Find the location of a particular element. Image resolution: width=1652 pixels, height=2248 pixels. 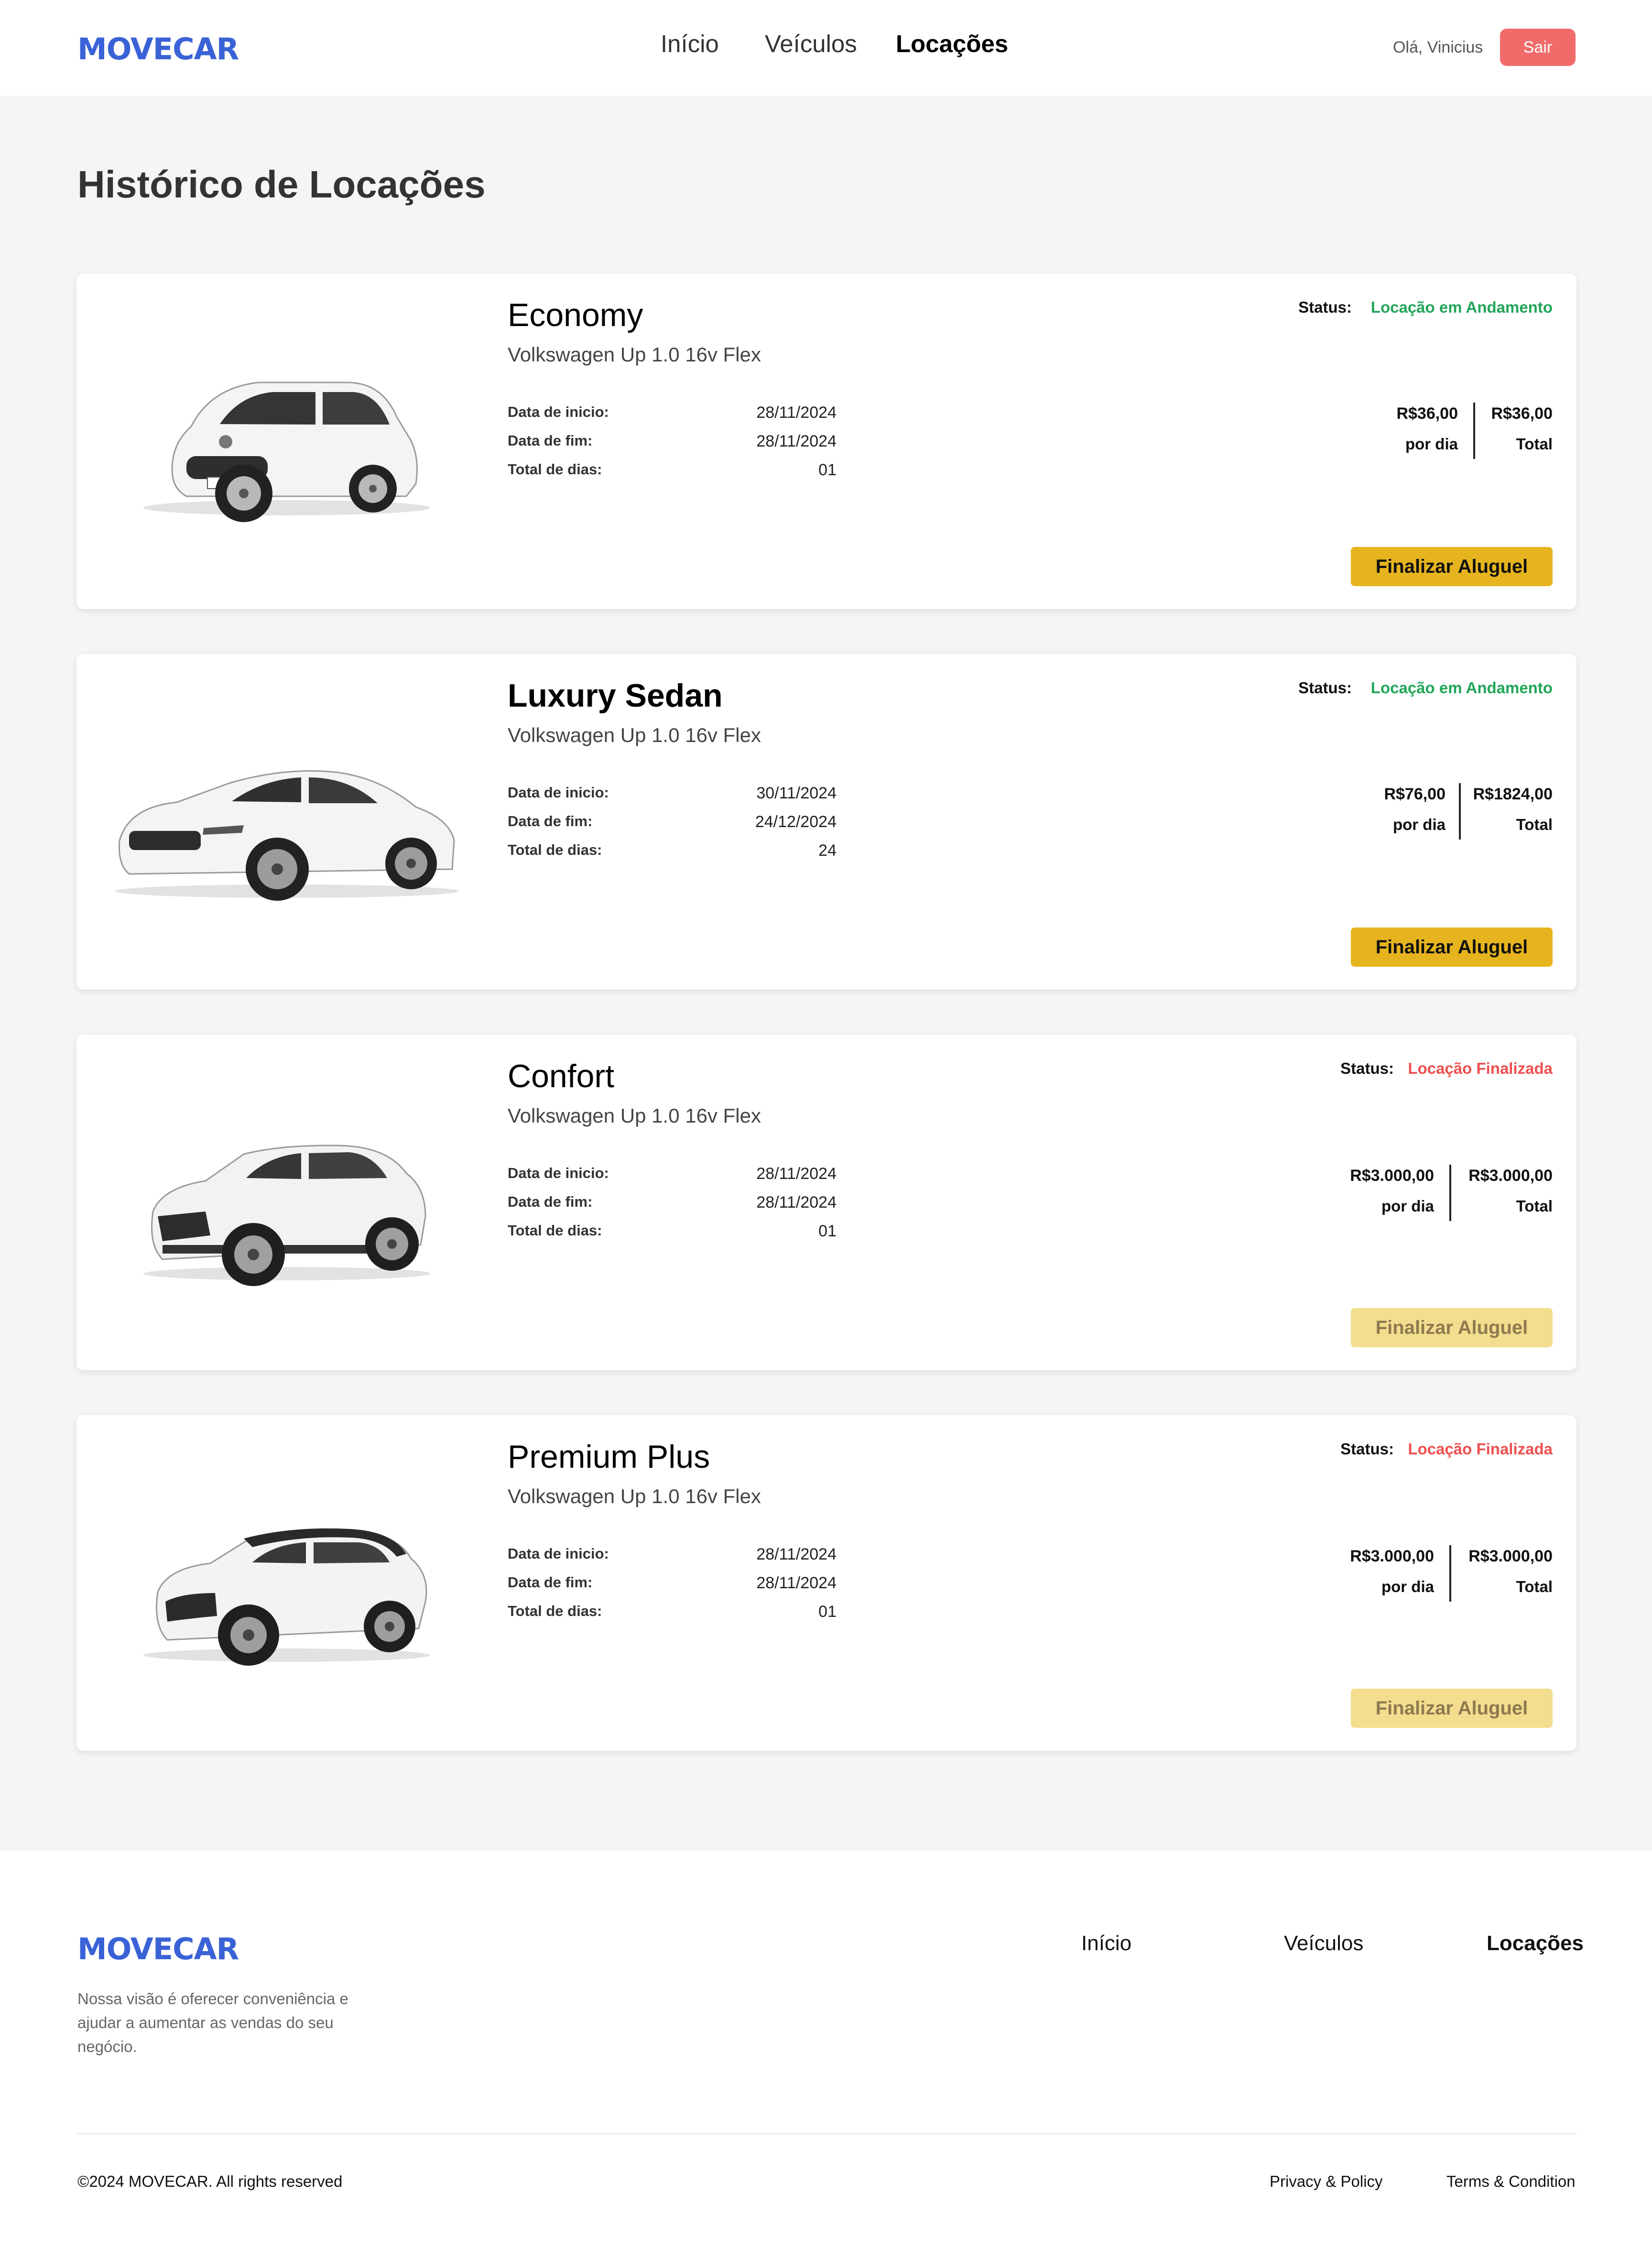

nav-inicio: Início is located at coordinates (690, 44).